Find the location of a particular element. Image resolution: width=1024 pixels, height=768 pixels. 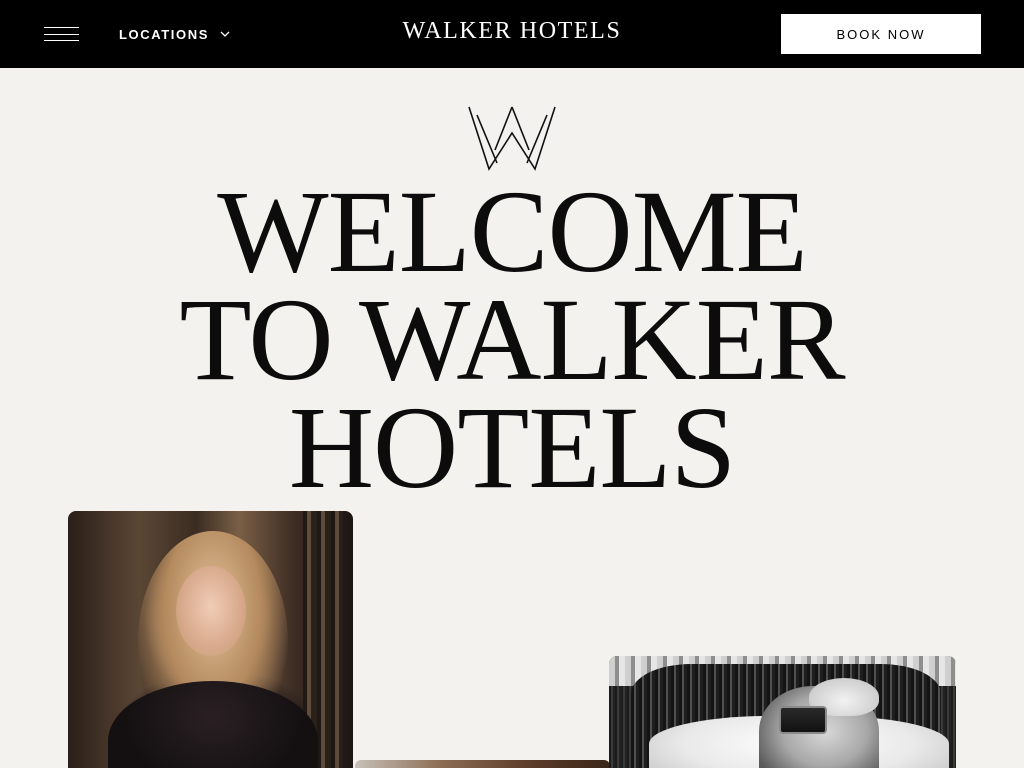

interior-photo is located at coordinates (482, 764).